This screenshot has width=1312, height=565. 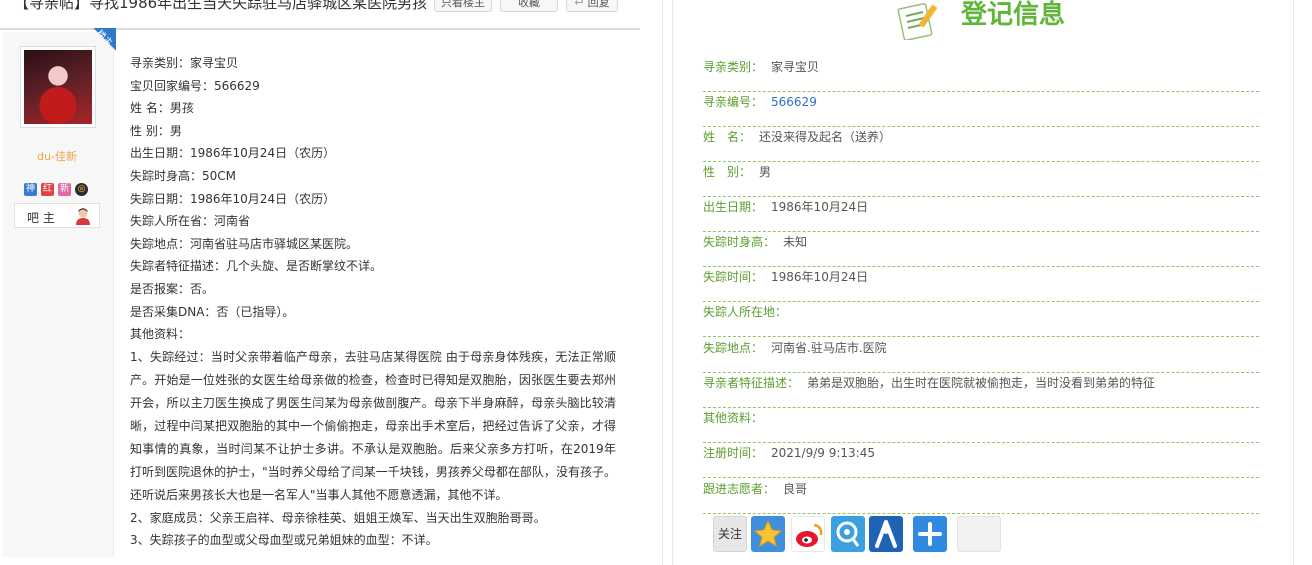 What do you see at coordinates (233, 153) in the screenshot?
I see `post-line: 出生日期：1986年10月24日（农历）` at bounding box center [233, 153].